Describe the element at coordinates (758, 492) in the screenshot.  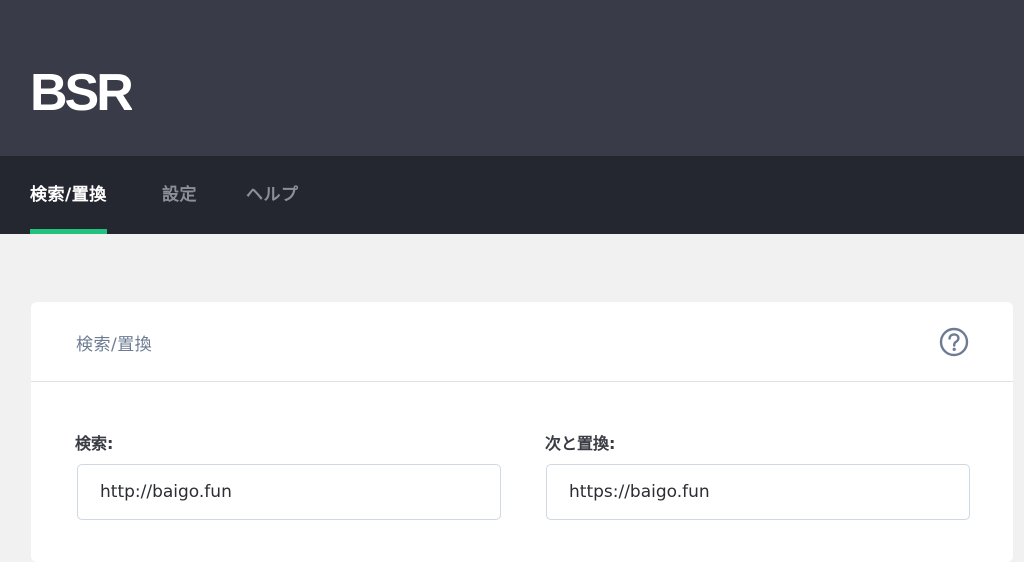
I see `replace-input` at that location.